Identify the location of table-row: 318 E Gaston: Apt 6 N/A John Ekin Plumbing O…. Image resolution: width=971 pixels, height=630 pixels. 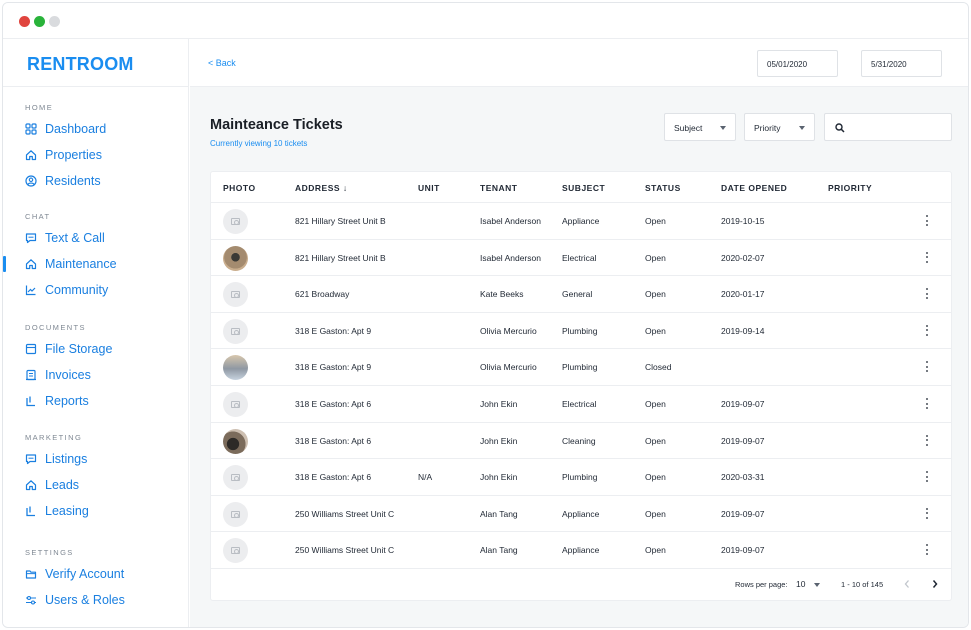
(581, 477).